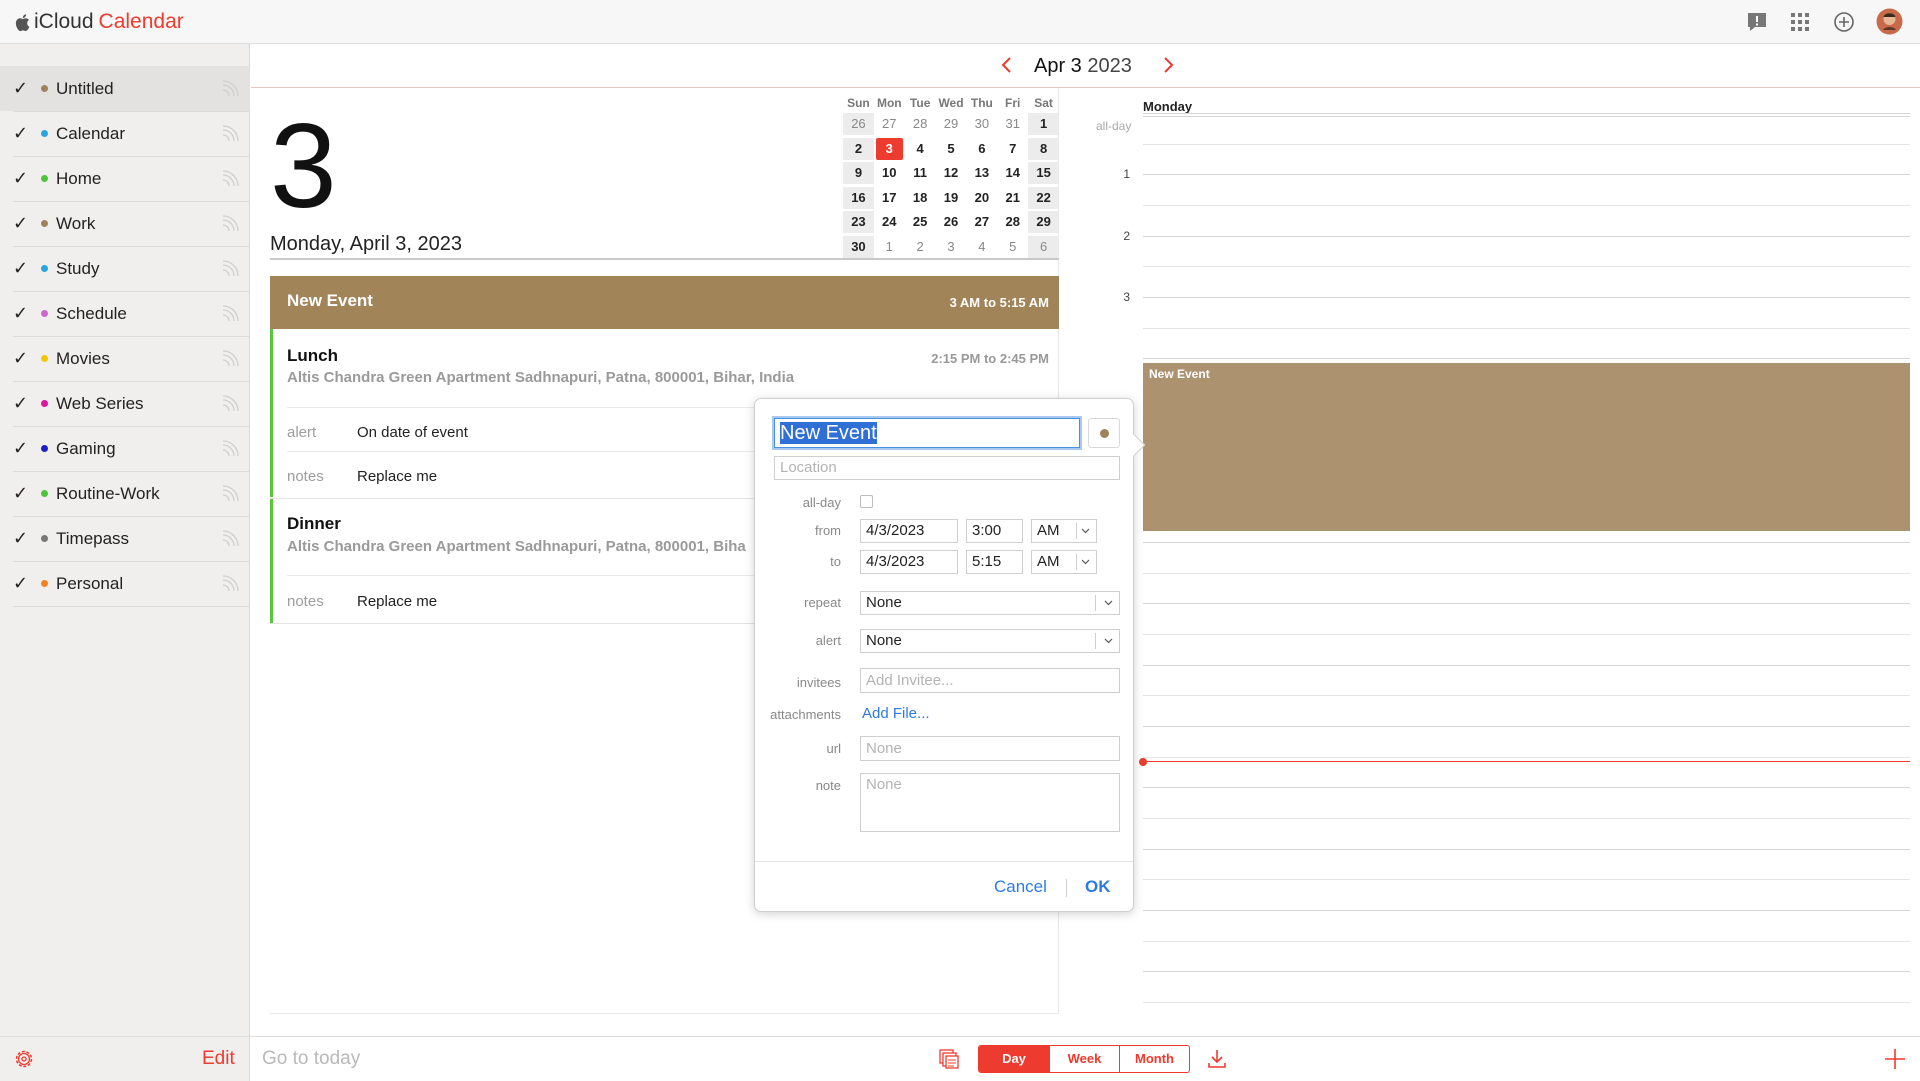  Describe the element at coordinates (920, 198) in the screenshot. I see `mini-month-day: 18` at that location.